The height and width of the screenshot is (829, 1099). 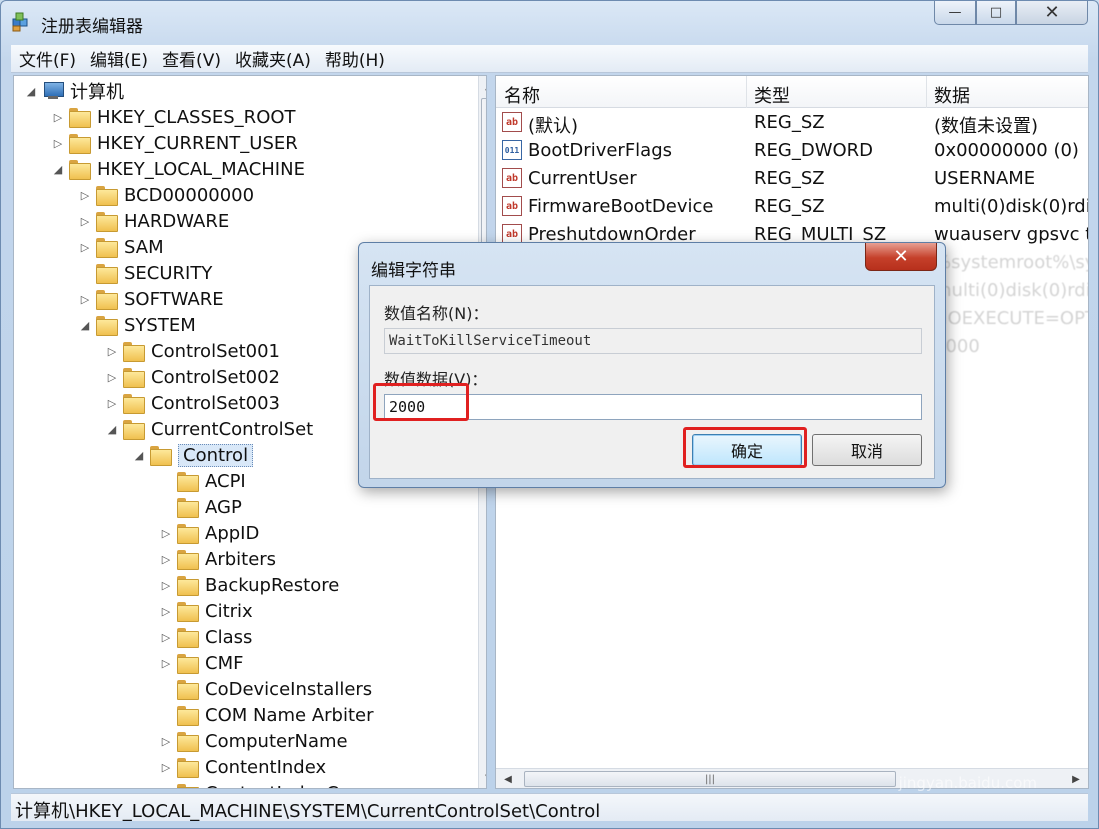 I want to click on menu-help: 帮助(H), so click(x=355, y=58).